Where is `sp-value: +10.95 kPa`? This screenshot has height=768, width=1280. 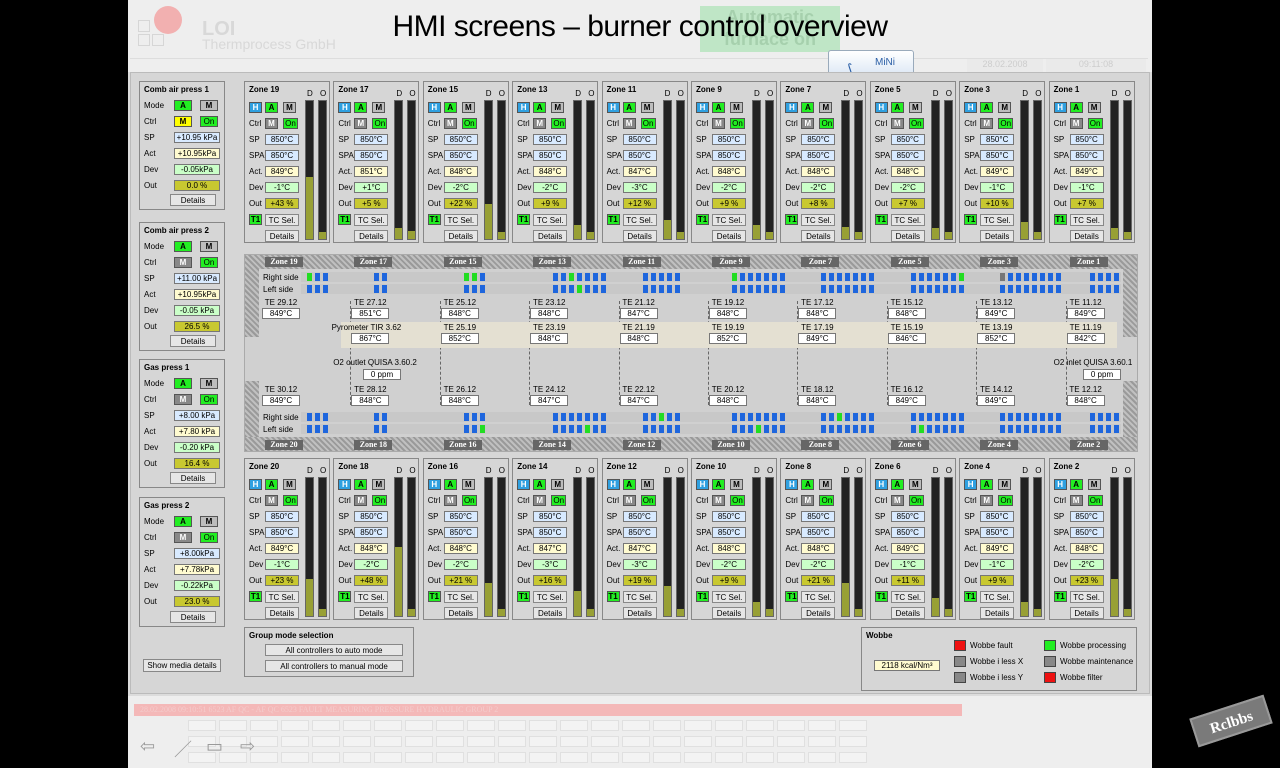 sp-value: +10.95 kPa is located at coordinates (197, 137).